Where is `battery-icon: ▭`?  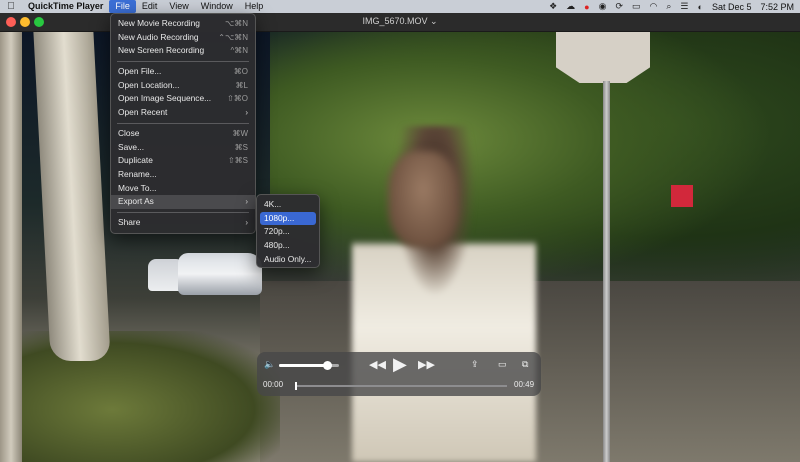 battery-icon: ▭ is located at coordinates (636, 6).